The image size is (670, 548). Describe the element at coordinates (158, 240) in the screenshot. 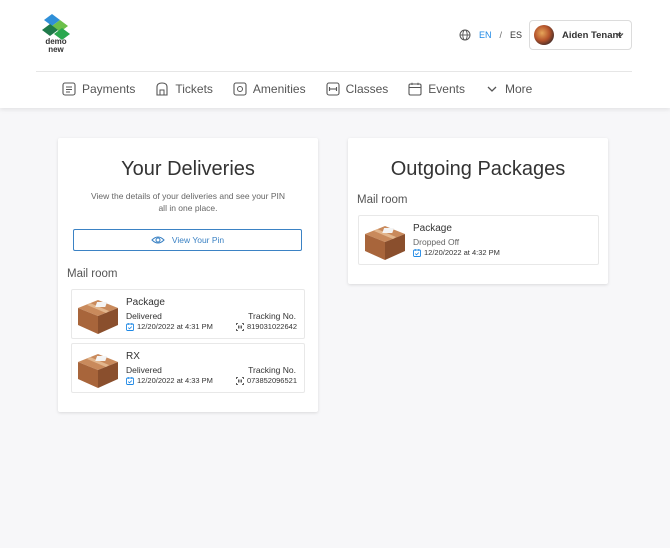

I see `eye-icon` at that location.